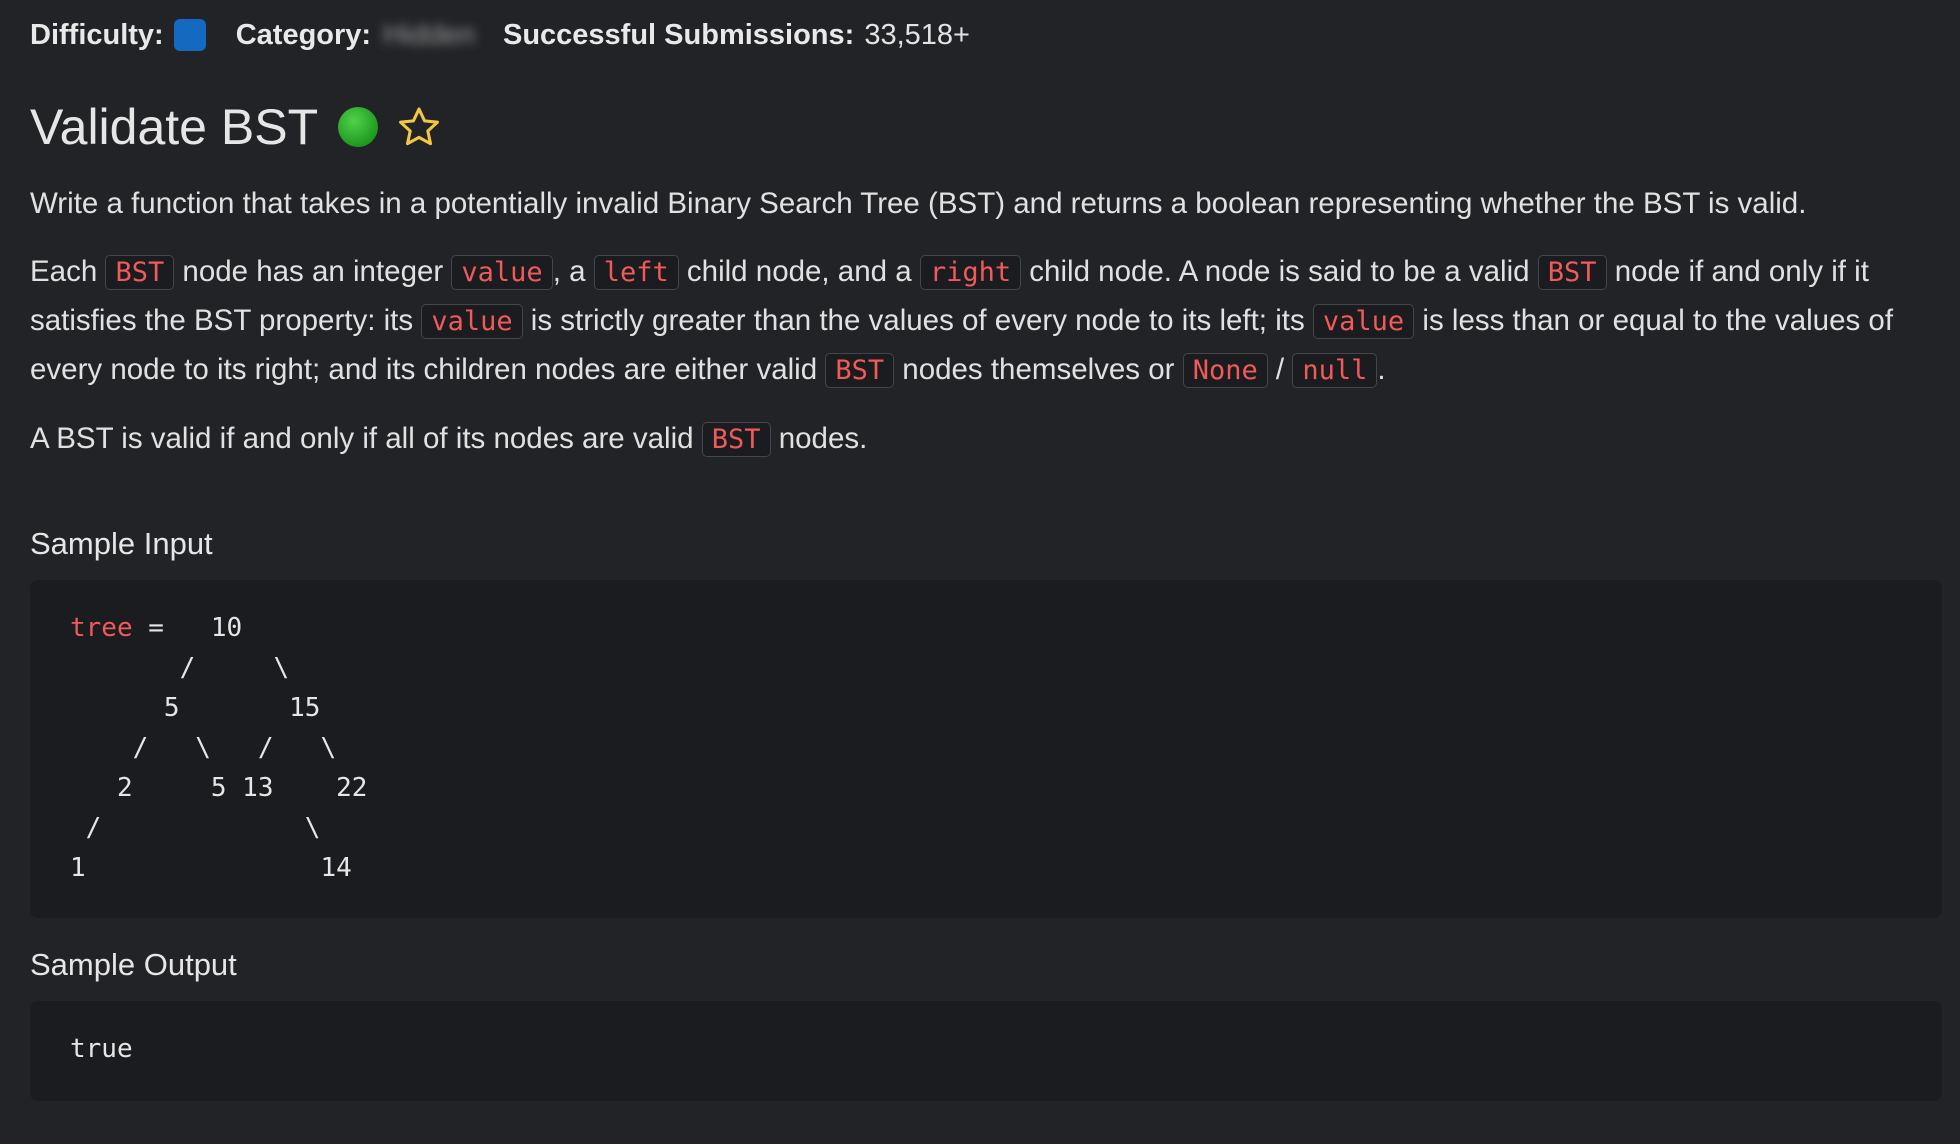  Describe the element at coordinates (101, 1049) in the screenshot. I see `sample-output-code: true` at that location.